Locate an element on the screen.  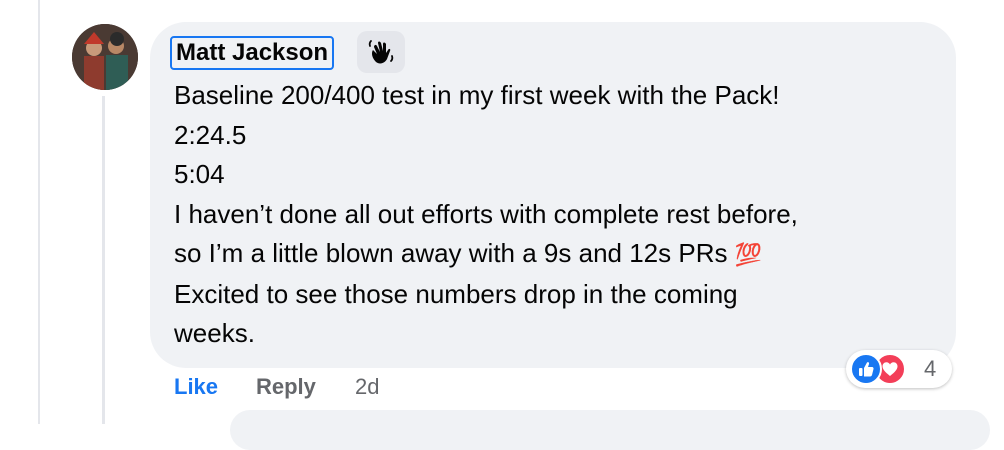
comment-timestamp: 2d is located at coordinates (367, 387).